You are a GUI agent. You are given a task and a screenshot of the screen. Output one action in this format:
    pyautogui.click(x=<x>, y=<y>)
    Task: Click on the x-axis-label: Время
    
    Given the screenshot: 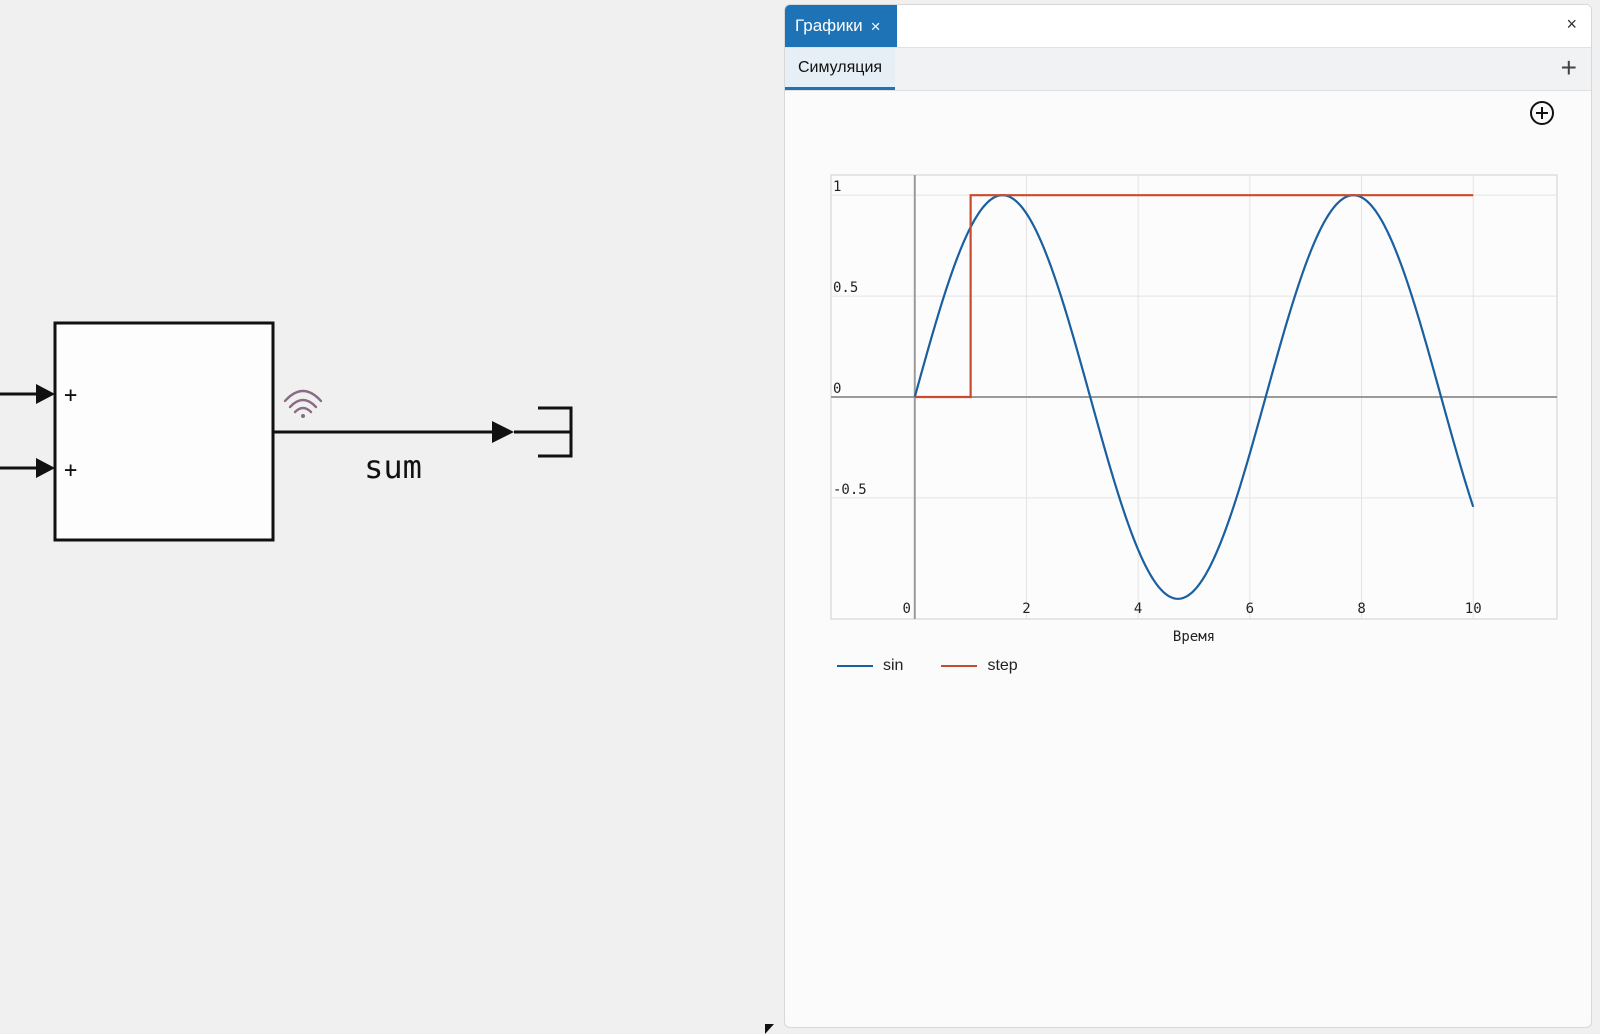 What is the action you would take?
    pyautogui.click(x=1194, y=637)
    